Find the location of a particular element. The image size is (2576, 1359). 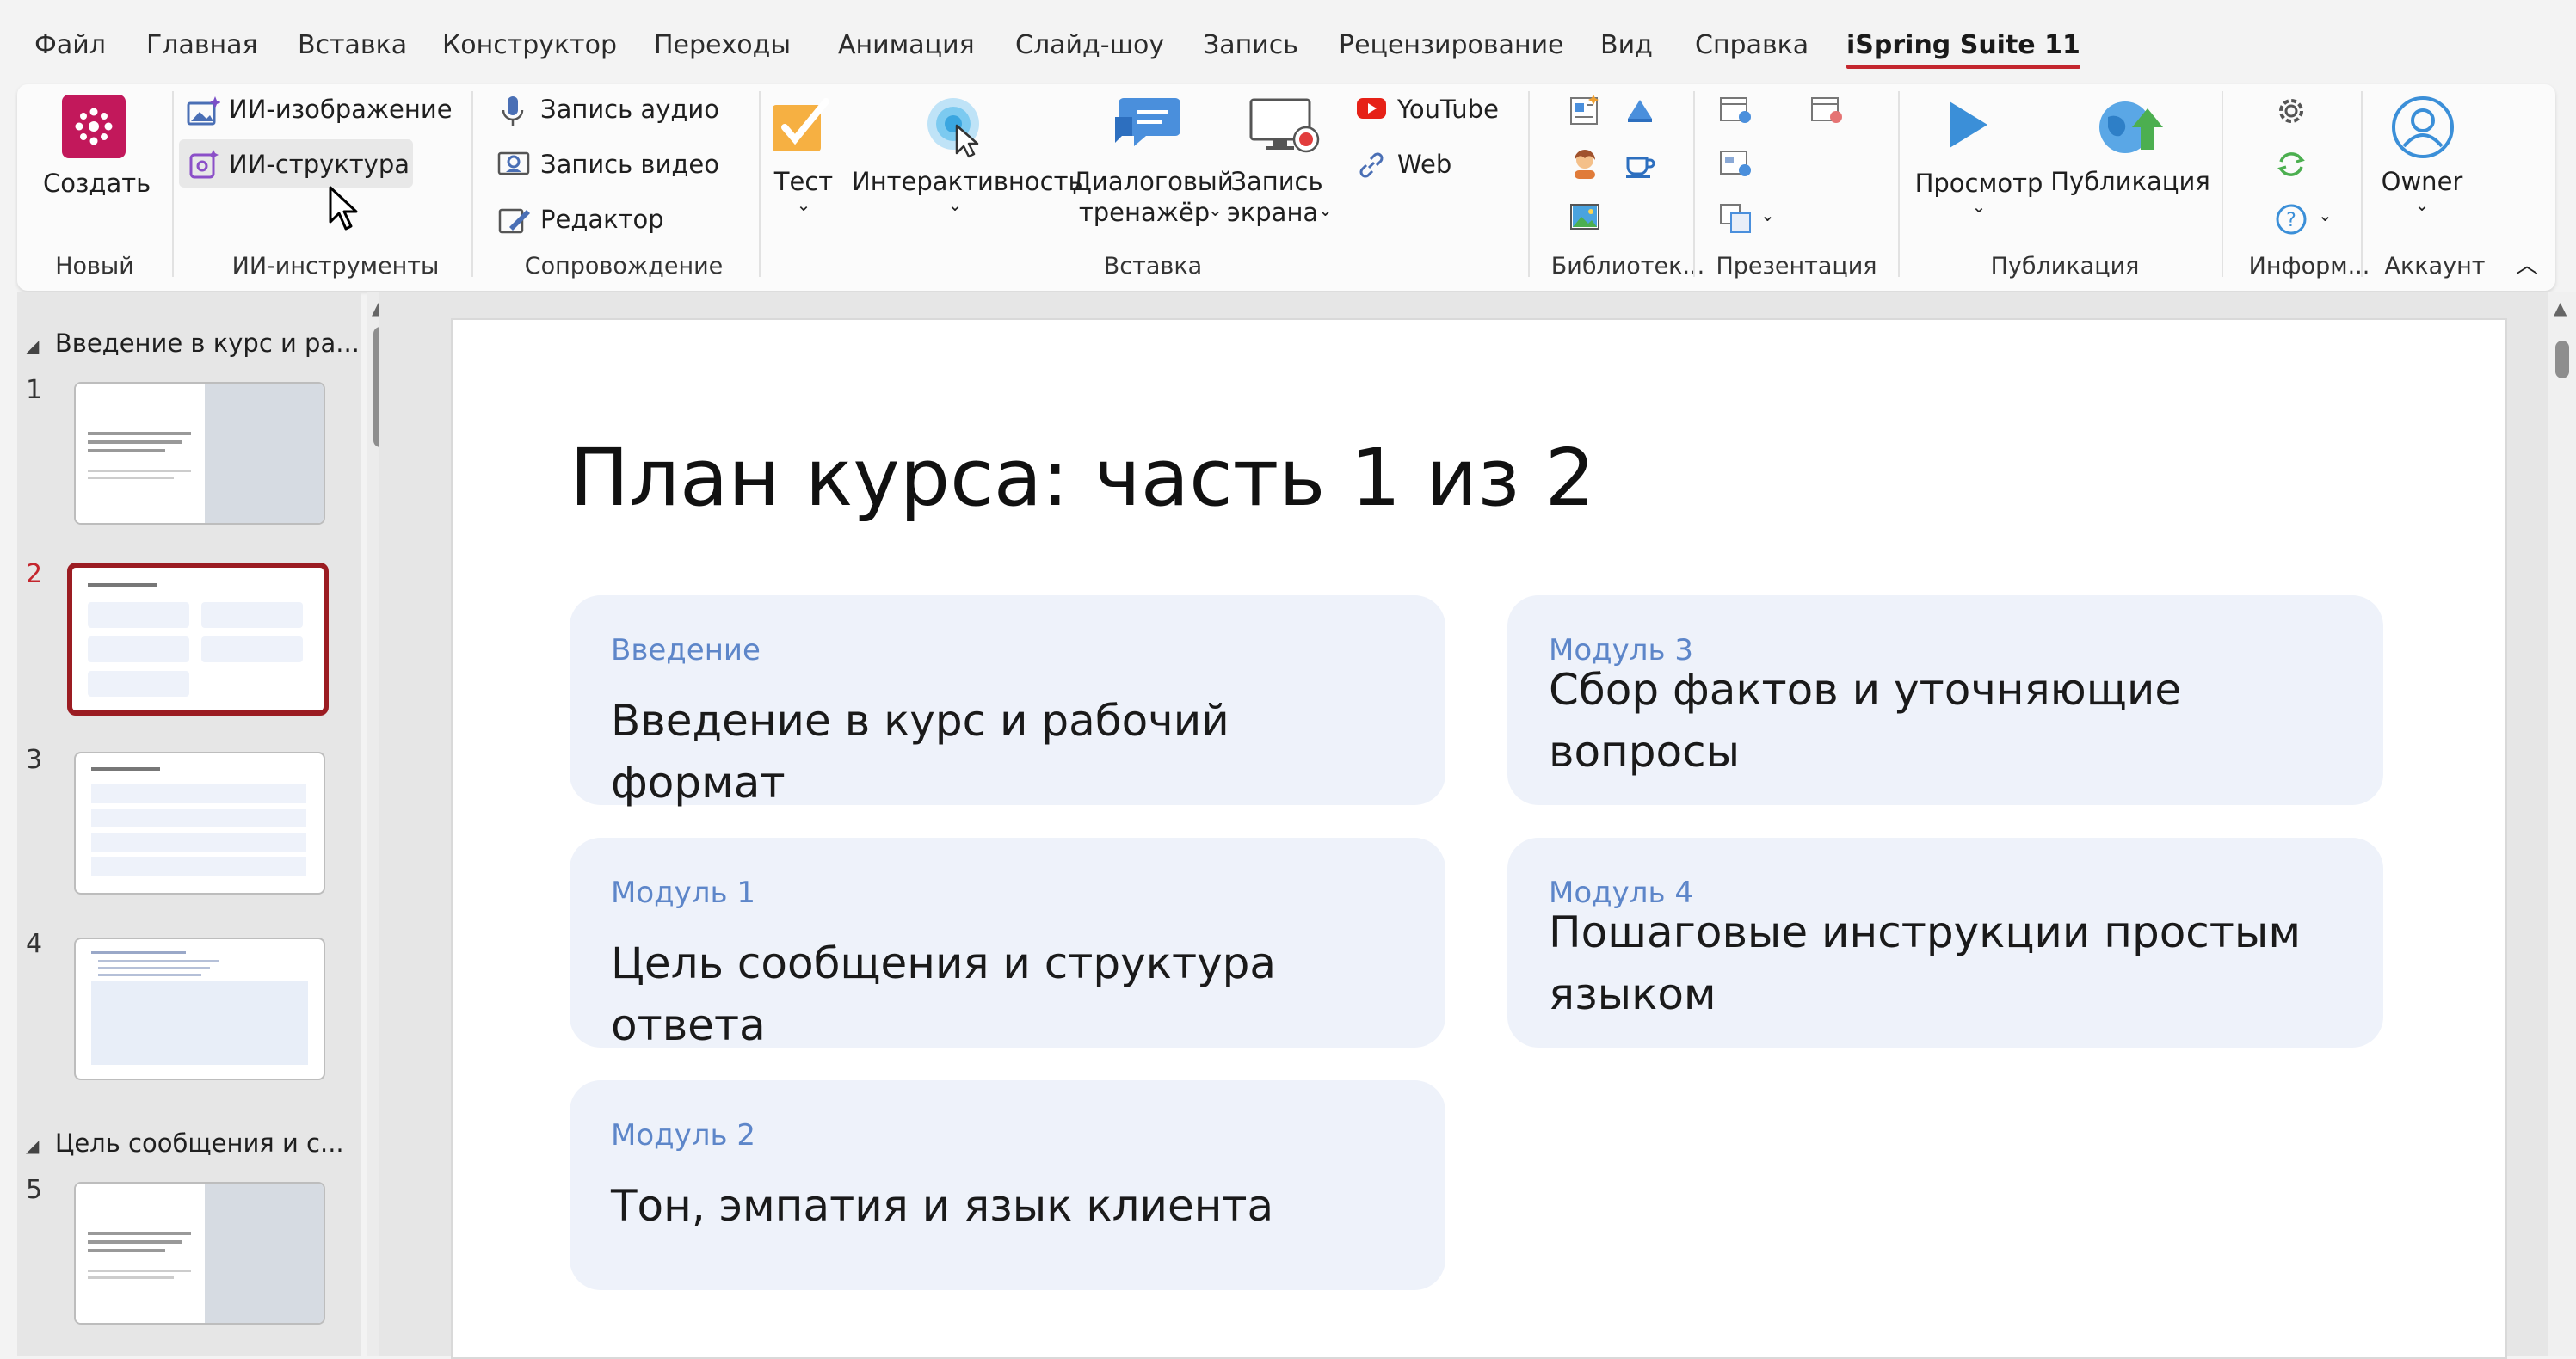

record-audio-button: Запись аудио is located at coordinates (629, 109).